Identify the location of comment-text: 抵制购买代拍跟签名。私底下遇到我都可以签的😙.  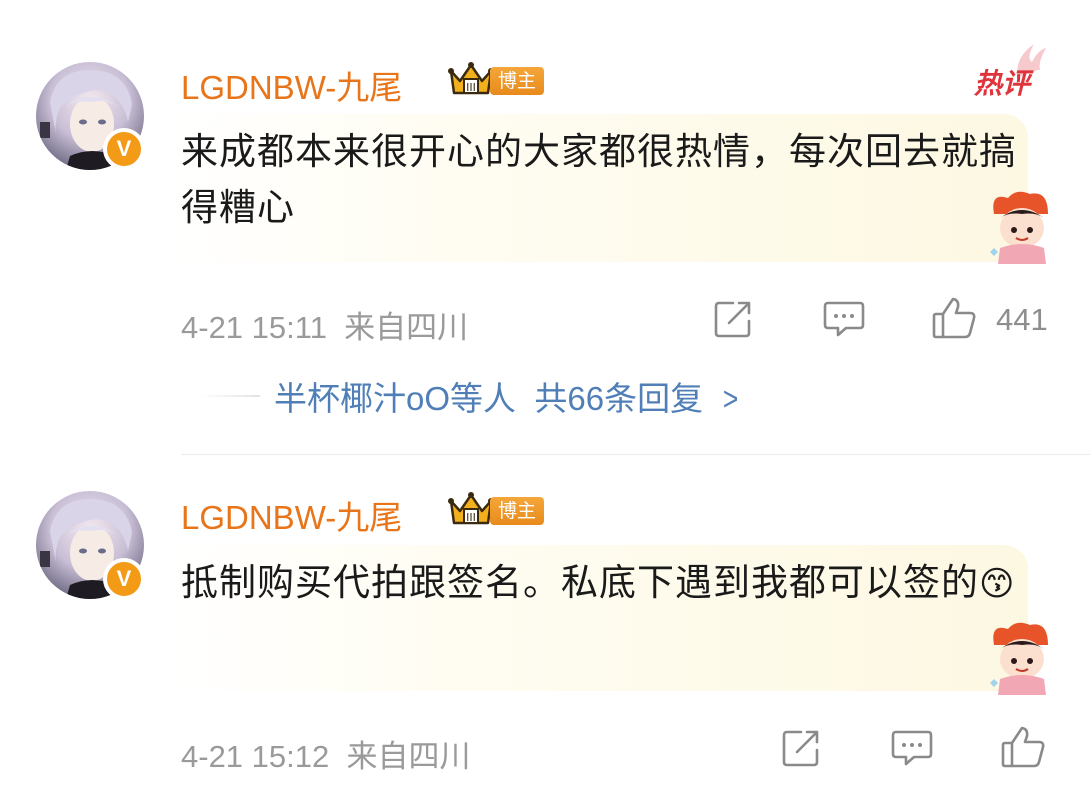
(601, 583).